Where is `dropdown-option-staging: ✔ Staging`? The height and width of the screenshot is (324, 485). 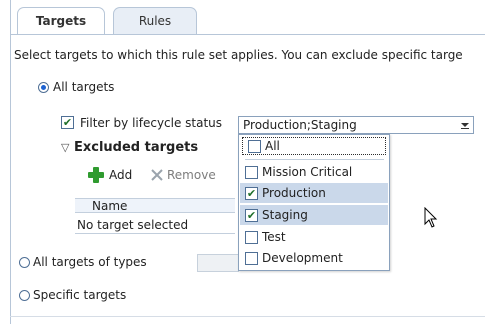
dropdown-option-staging: ✔ Staging is located at coordinates (314, 215).